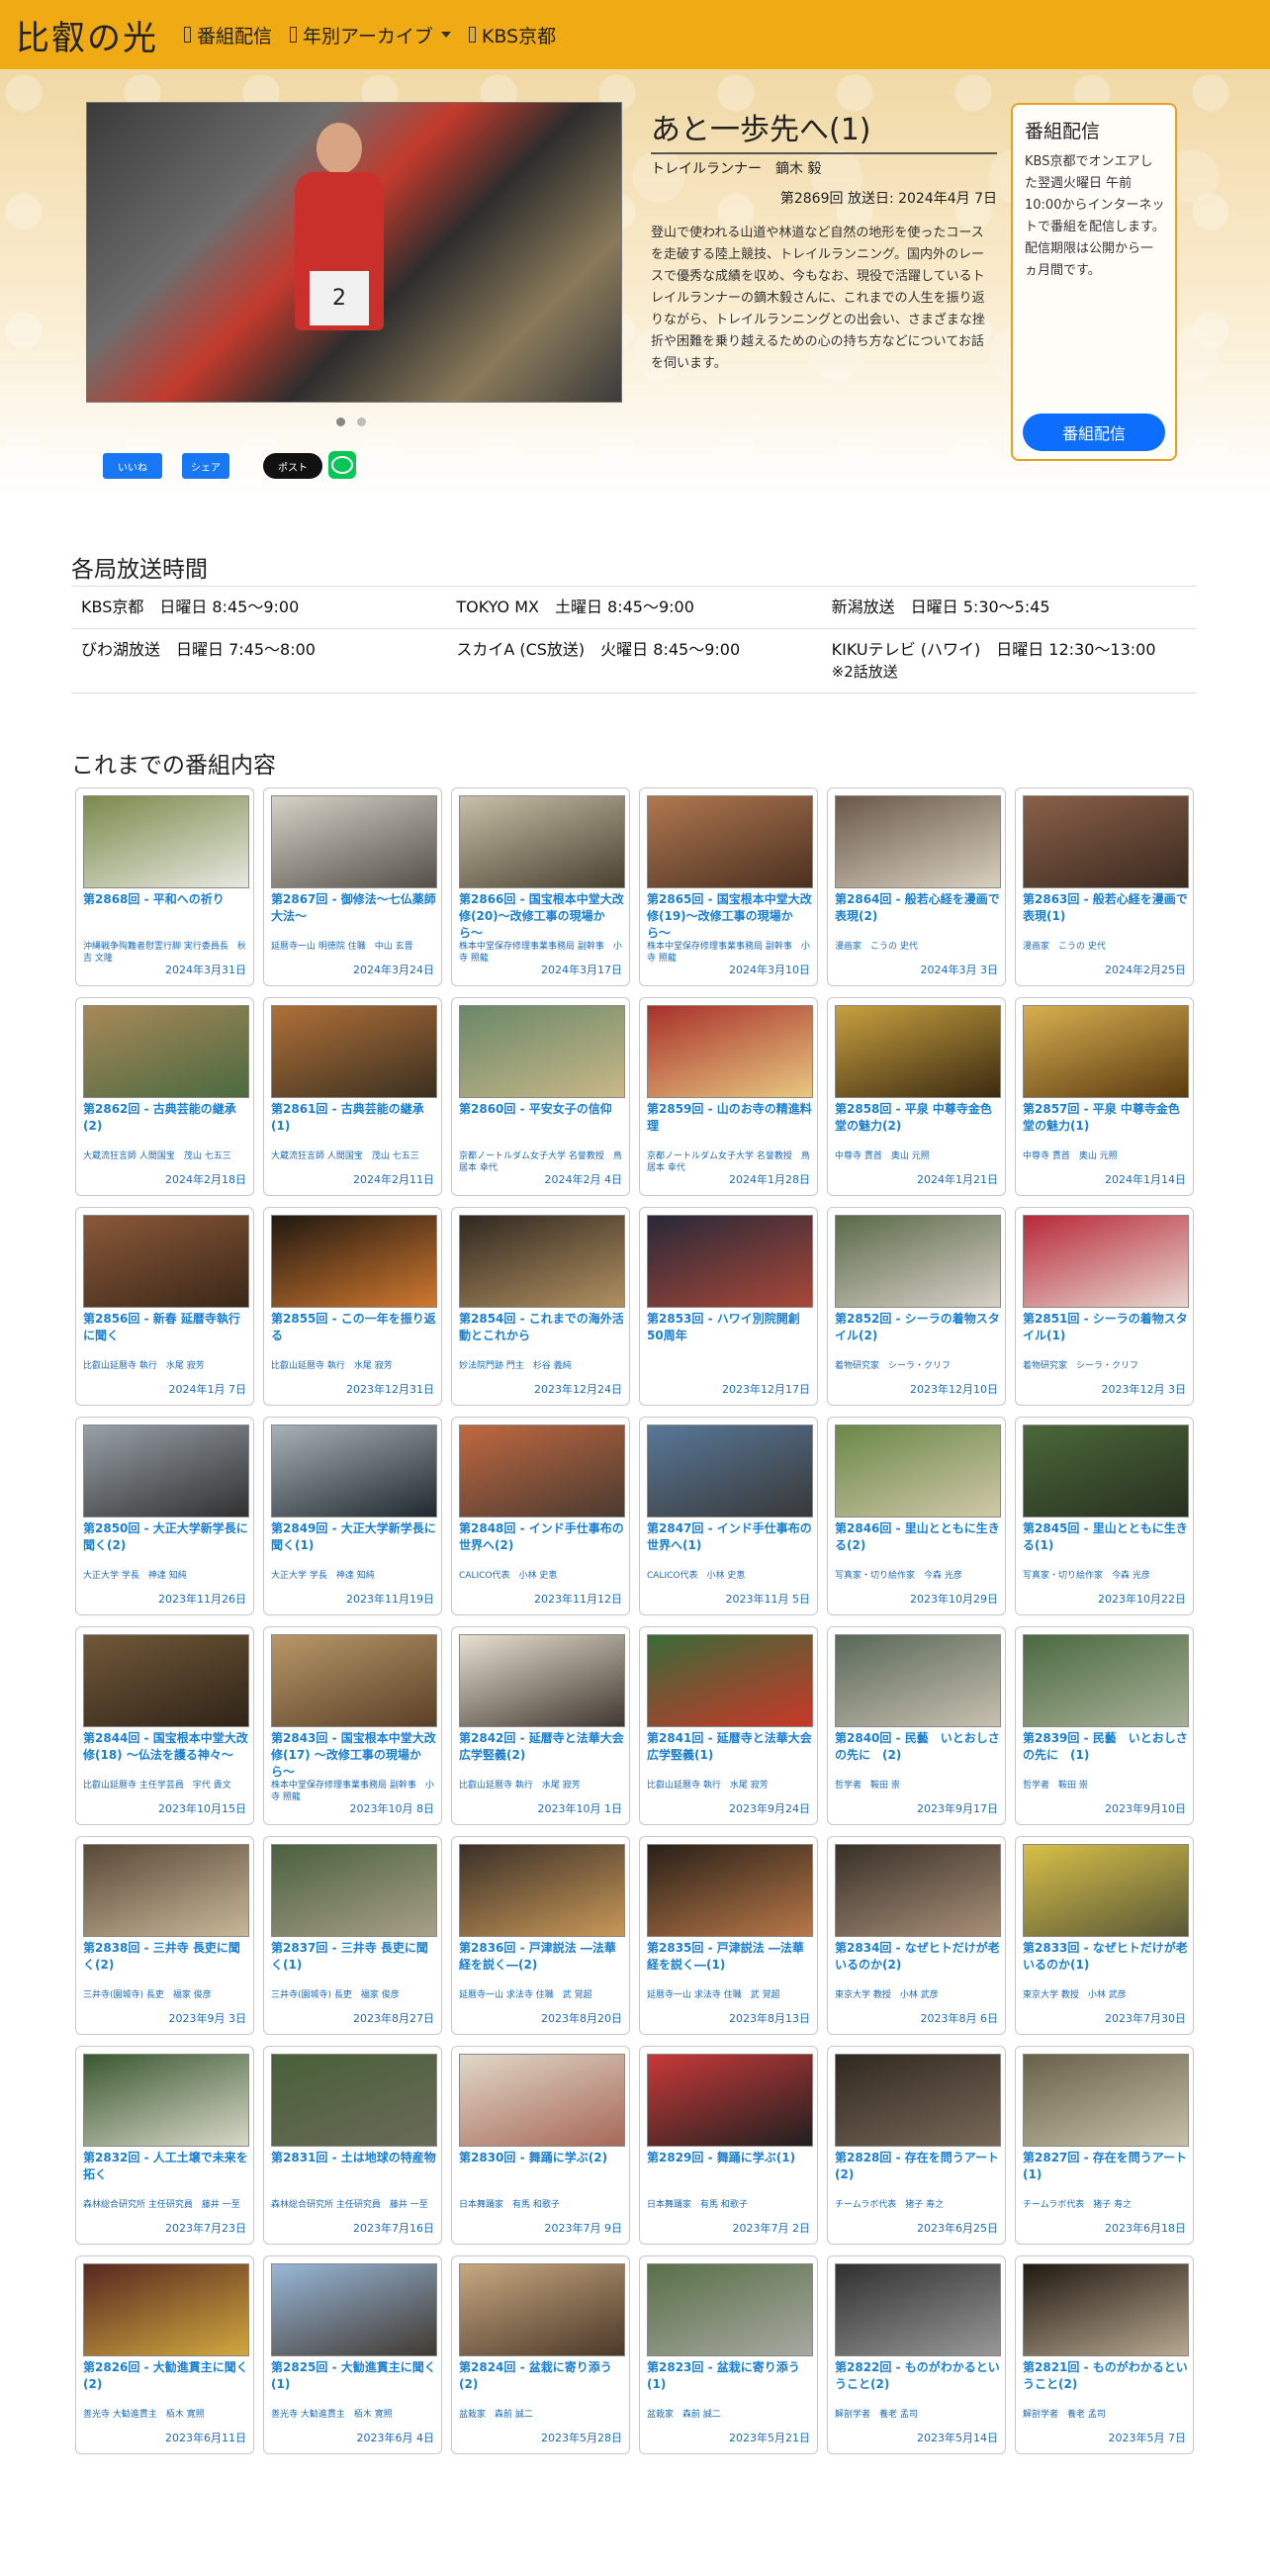 This screenshot has width=1270, height=2576. I want to click on episode-card-title: 第2863回 - 般若心経を漫画で表現(1), so click(1106, 908).